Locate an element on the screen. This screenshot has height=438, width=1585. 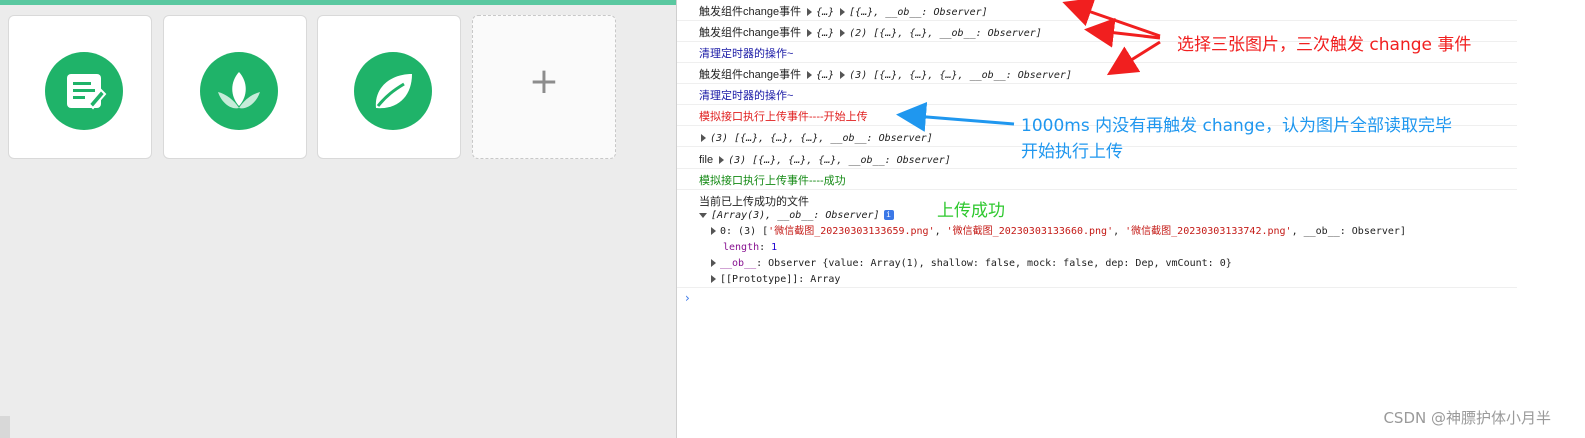
annotation-no-change-line1: 1000ms 内没有再触发 change，认为图片全部读取完毕 is located at coordinates (1237, 126).